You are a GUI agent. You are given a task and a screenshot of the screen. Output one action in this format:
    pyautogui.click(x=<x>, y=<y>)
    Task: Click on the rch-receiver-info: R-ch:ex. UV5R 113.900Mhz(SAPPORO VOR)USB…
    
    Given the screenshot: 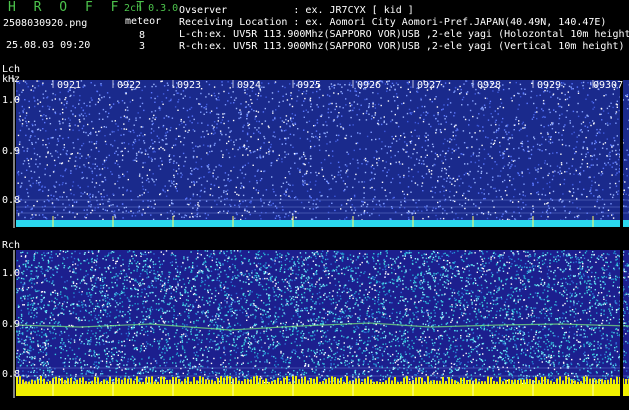 What is the action you would take?
    pyautogui.click(x=402, y=46)
    